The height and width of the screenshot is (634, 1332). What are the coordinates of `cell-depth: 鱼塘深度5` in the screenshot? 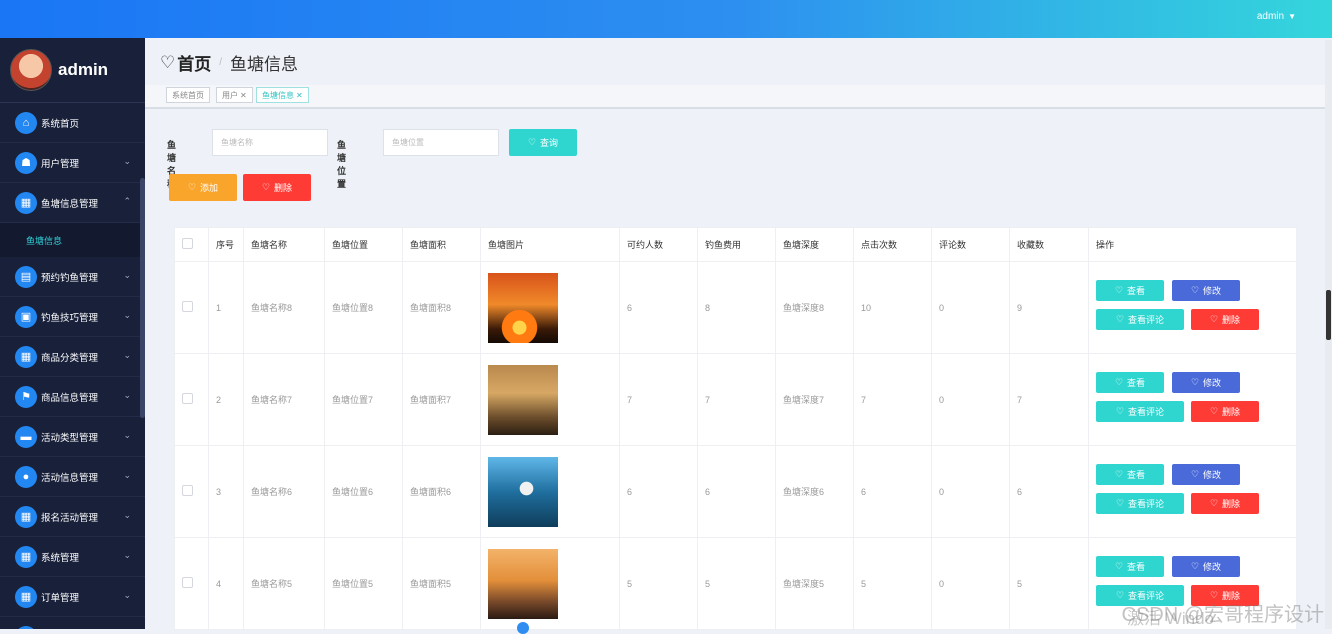 It's located at (814, 583).